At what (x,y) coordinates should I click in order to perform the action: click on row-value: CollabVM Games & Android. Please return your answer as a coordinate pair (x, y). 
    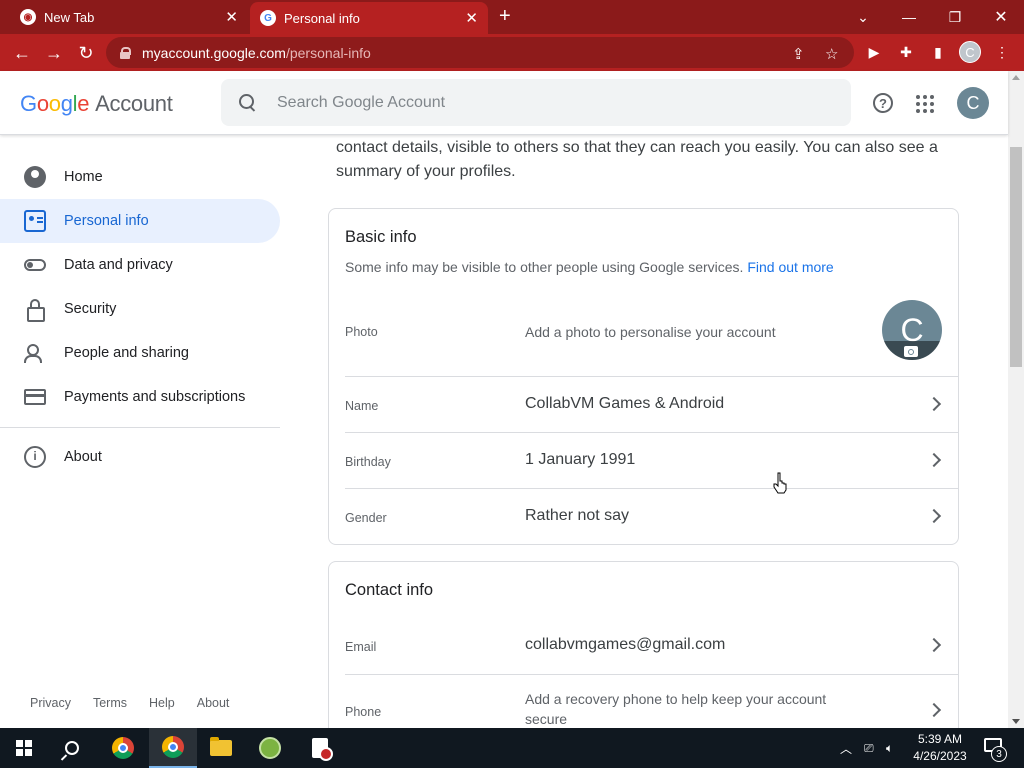
    Looking at the image, I should click on (625, 403).